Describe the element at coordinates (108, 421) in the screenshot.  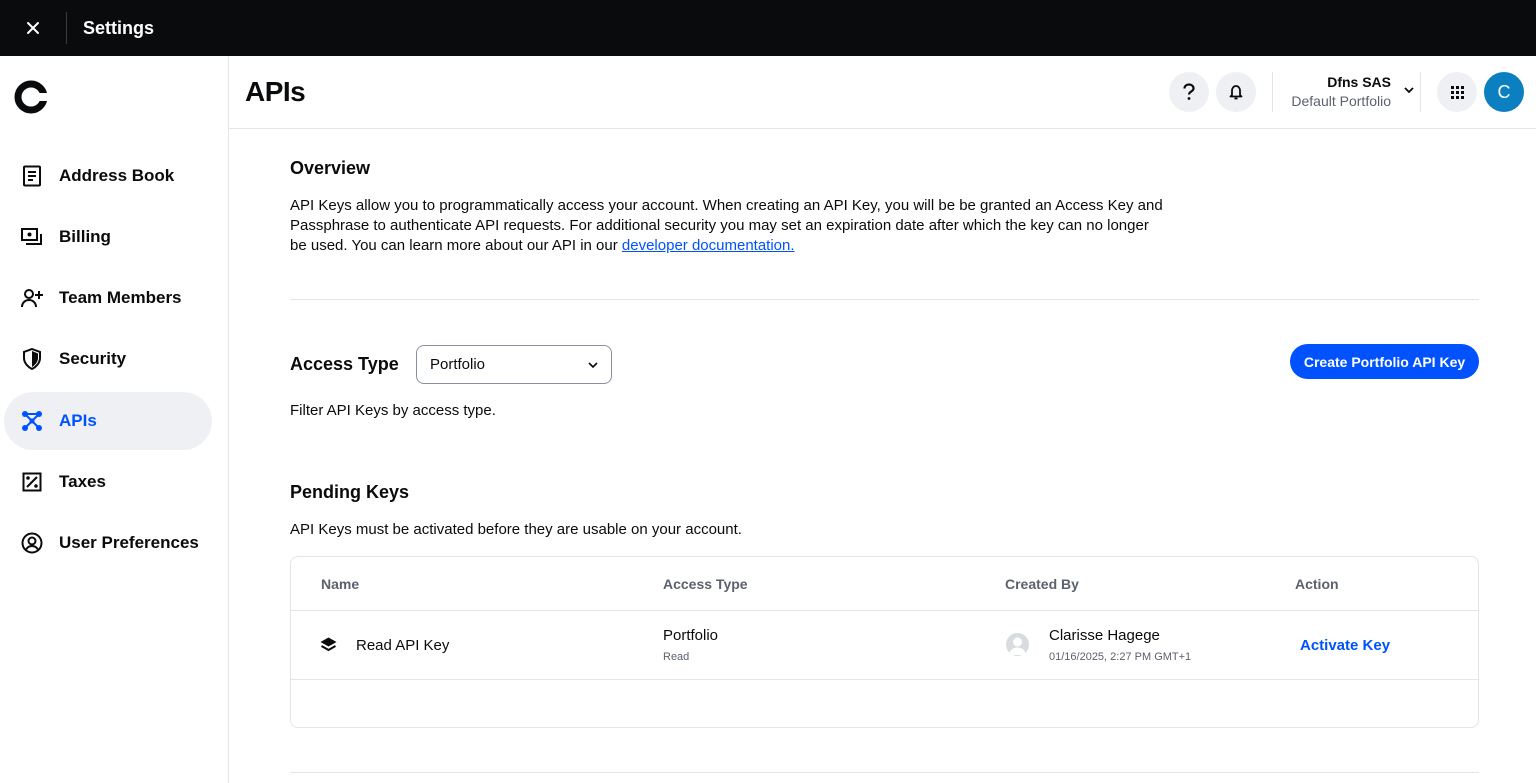
I see `sidebar-item-apis: APIs` at that location.